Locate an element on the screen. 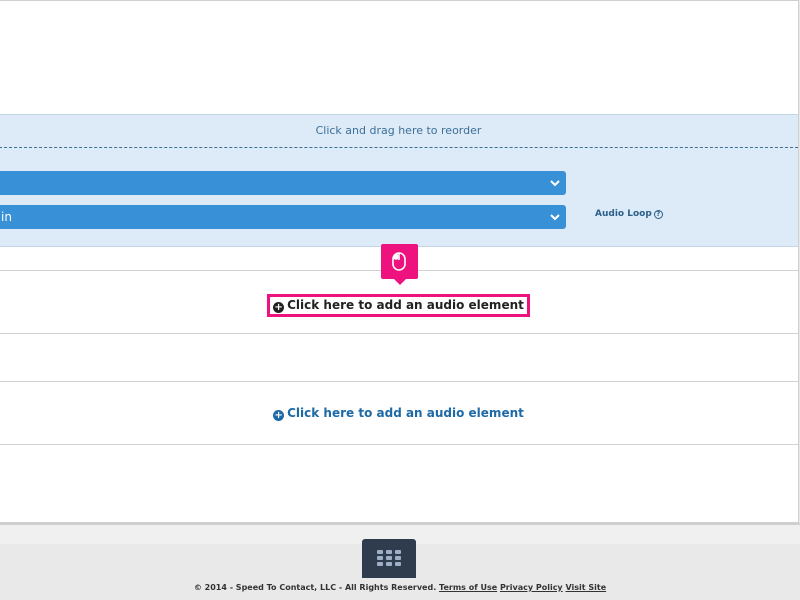 The width and height of the screenshot is (800, 600). drag-handle-label: Click and drag here to reorder is located at coordinates (399, 131).